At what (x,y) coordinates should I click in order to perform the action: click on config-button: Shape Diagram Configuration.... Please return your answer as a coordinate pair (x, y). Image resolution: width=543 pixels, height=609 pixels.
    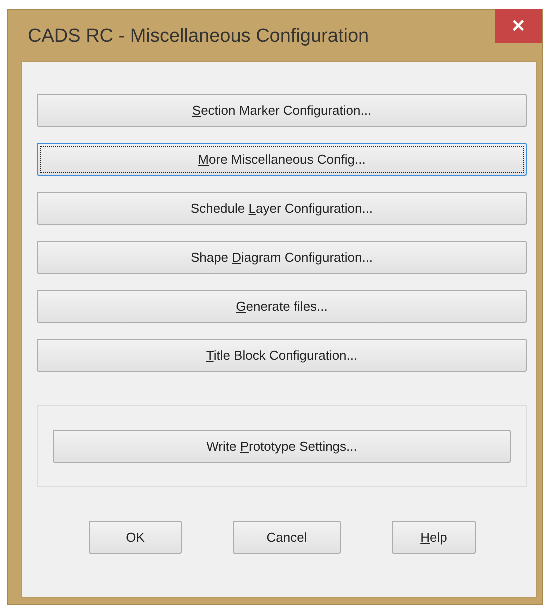
    Looking at the image, I should click on (282, 257).